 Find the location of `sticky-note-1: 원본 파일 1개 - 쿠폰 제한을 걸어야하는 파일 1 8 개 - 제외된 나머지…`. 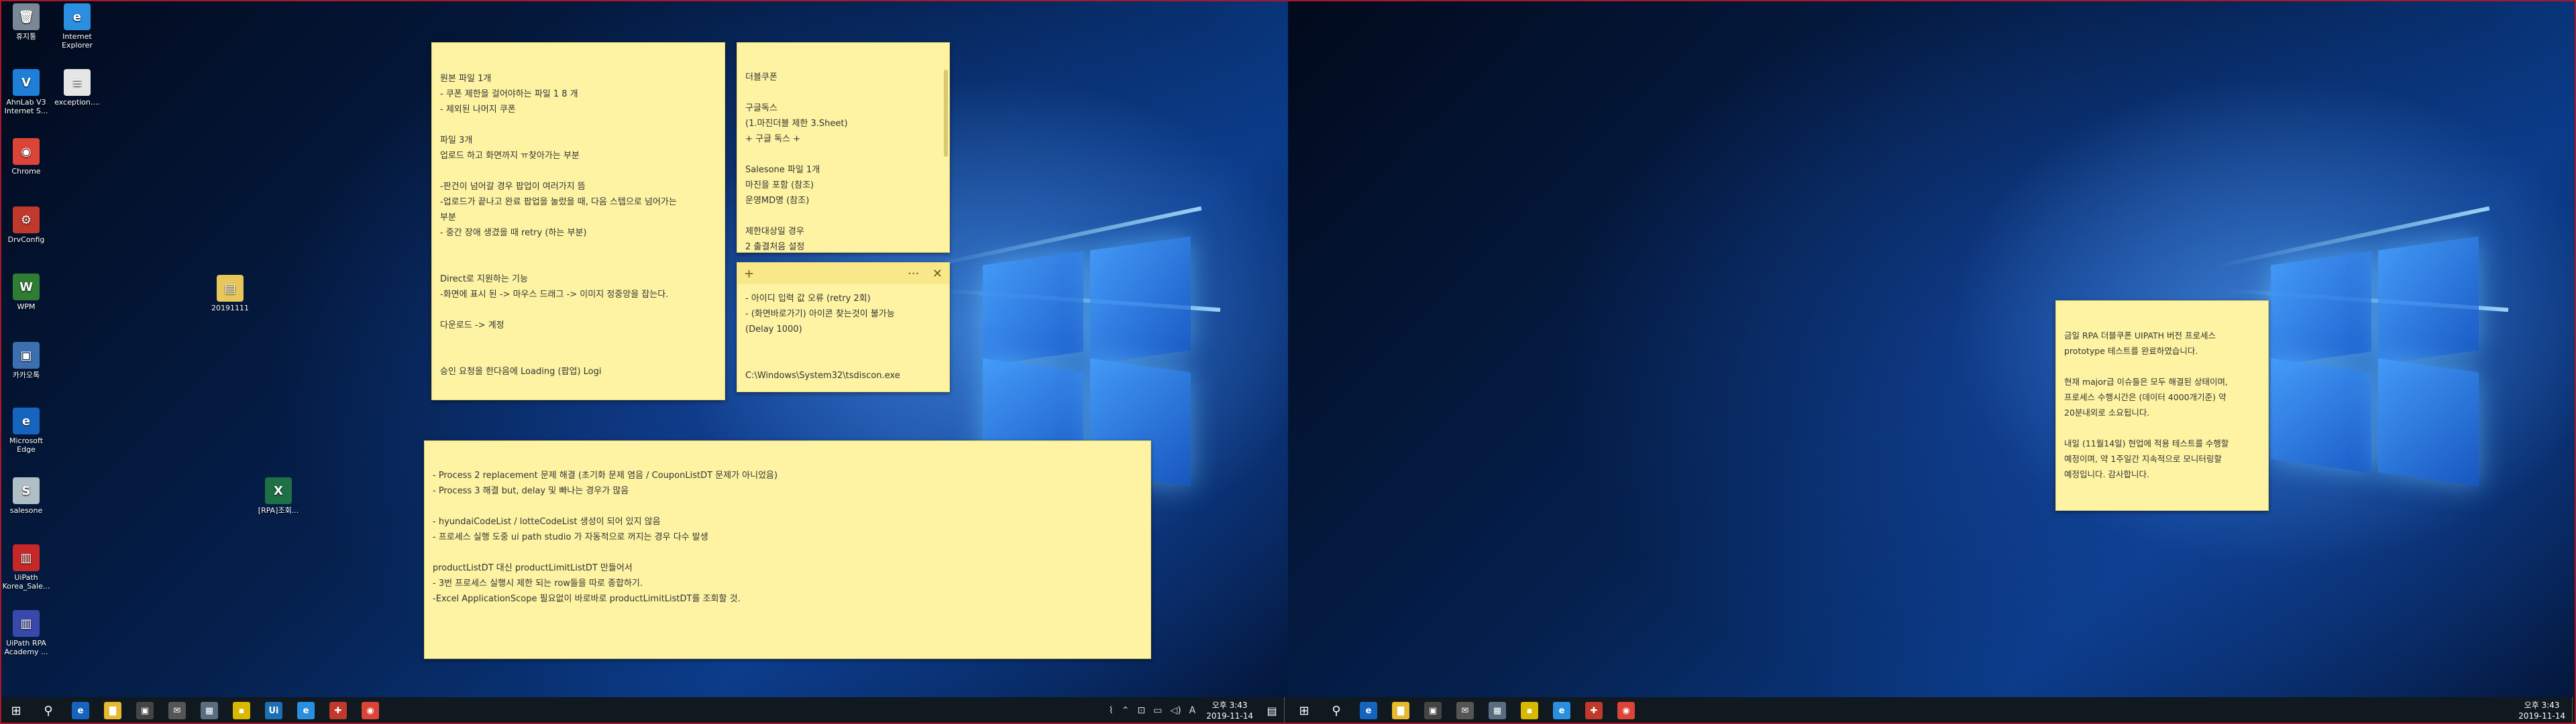

sticky-note-1: 원본 파일 1개 - 쿠폰 제한을 걸어야하는 파일 1 8 개 - 제외된 나머지… is located at coordinates (578, 221).